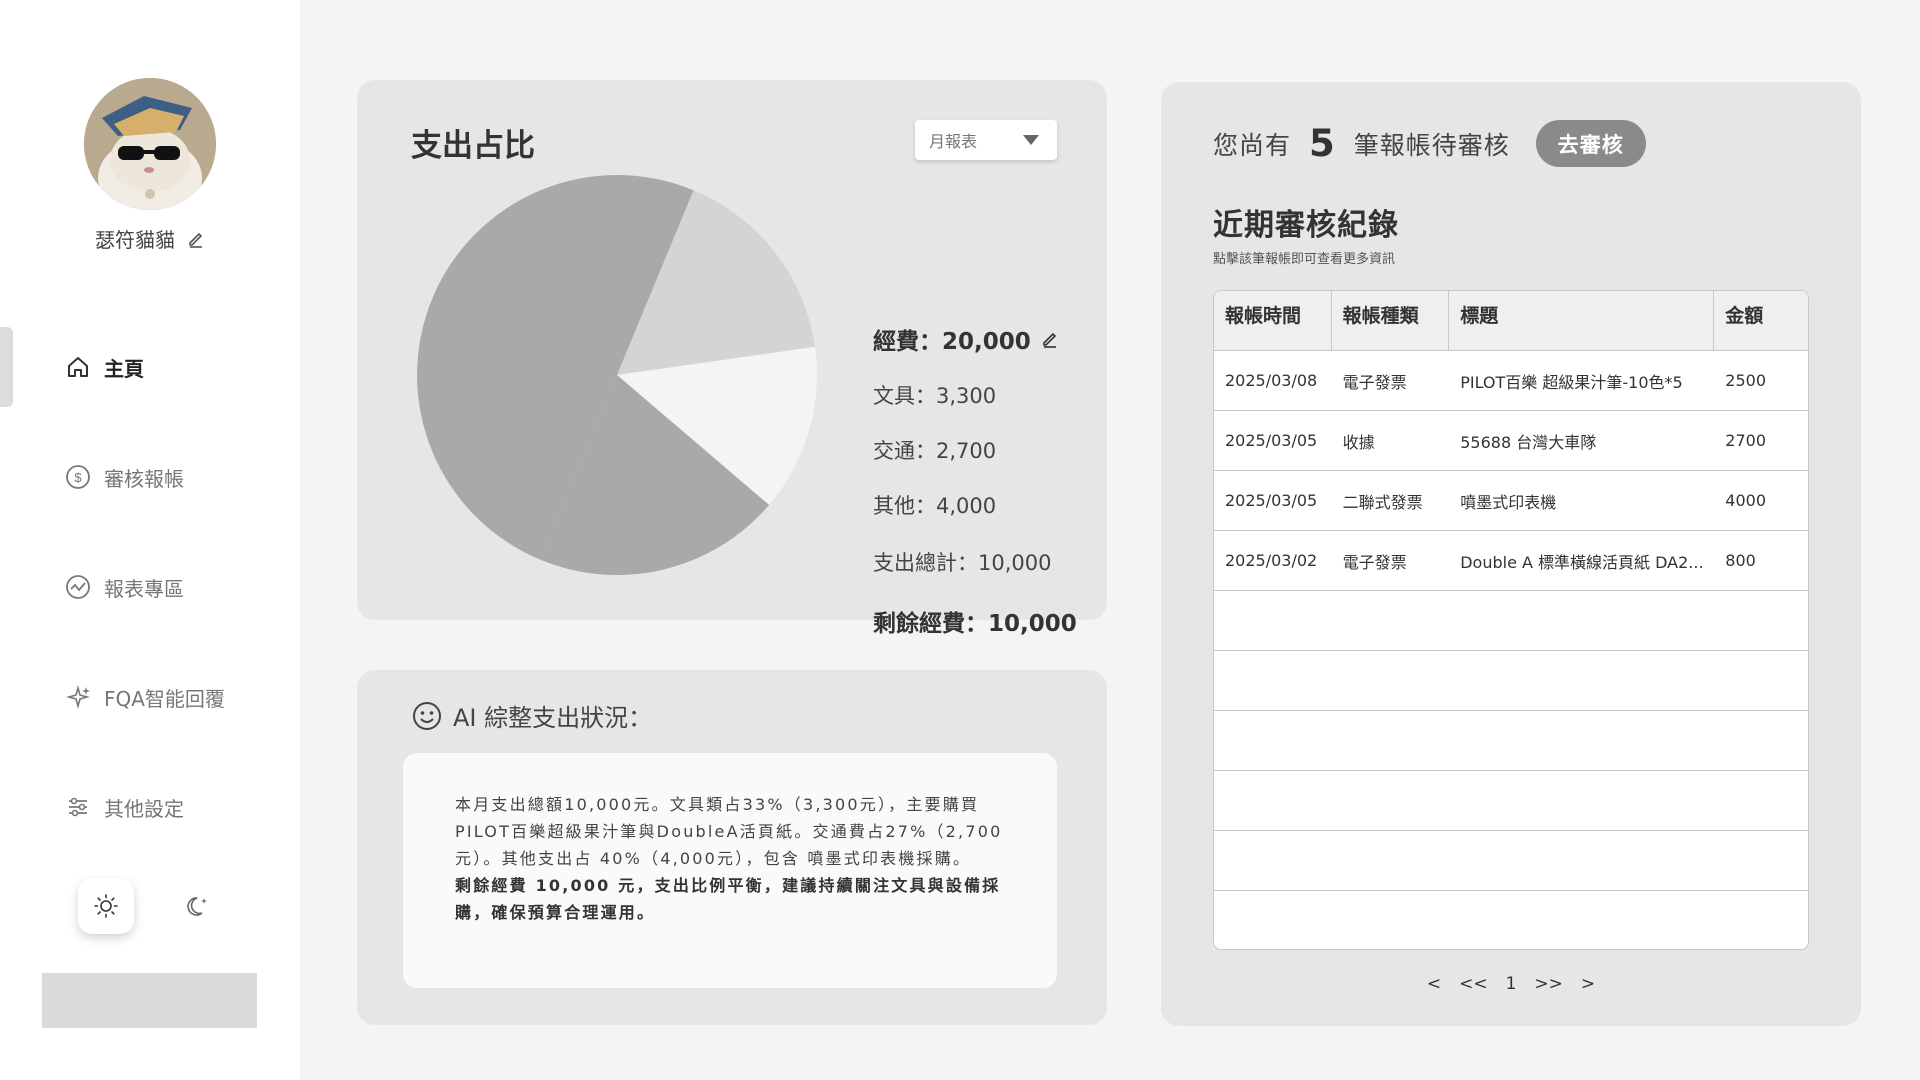 Image resolution: width=1920 pixels, height=1080 pixels. What do you see at coordinates (952, 342) in the screenshot?
I see `legend-budget-text: 經費：20,000` at bounding box center [952, 342].